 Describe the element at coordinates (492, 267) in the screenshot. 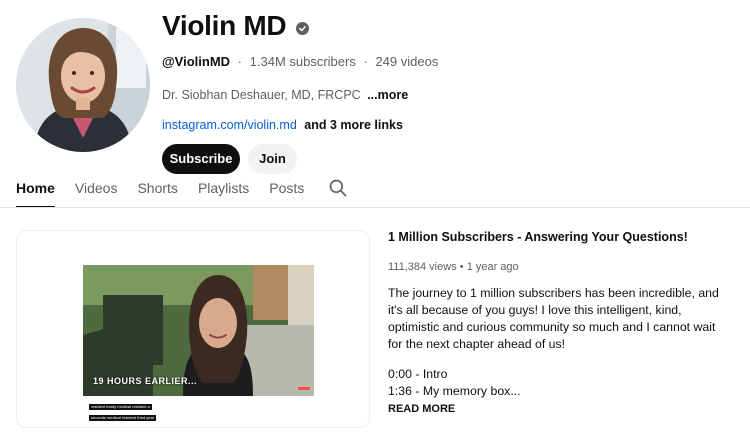

I see `upload-age: 1 year ago` at that location.